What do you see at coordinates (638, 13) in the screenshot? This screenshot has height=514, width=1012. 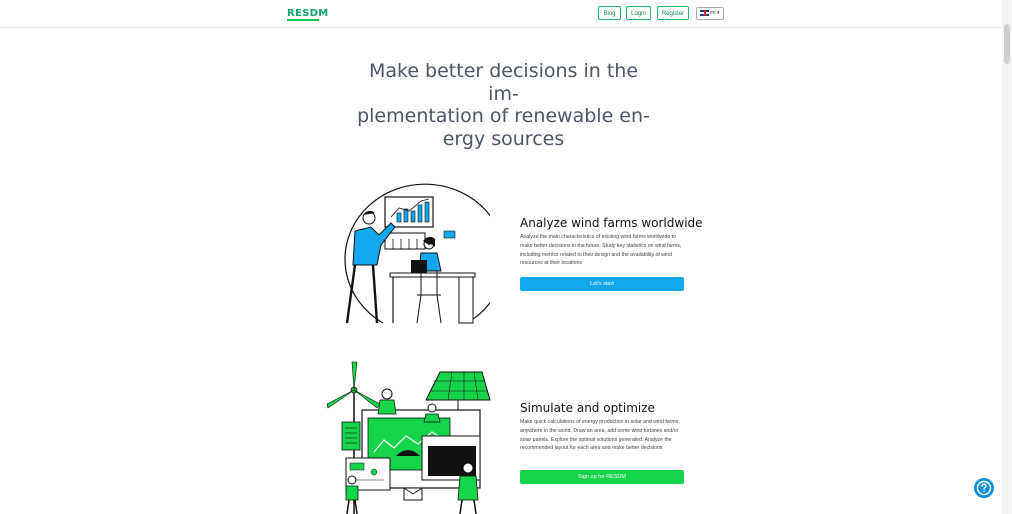 I see `login-button: Login` at bounding box center [638, 13].